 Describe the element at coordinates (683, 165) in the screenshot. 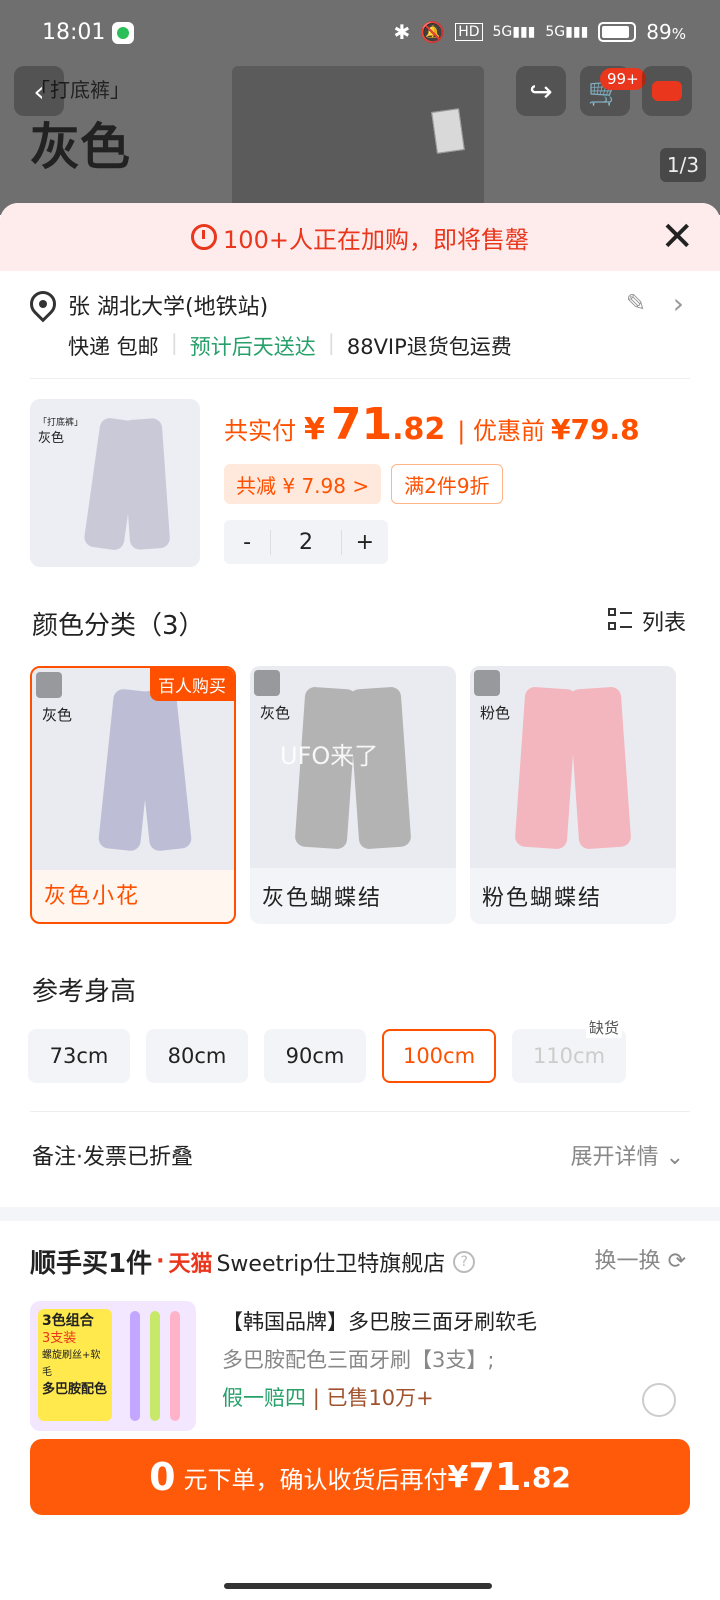

I see `image-pager: 1/3` at that location.